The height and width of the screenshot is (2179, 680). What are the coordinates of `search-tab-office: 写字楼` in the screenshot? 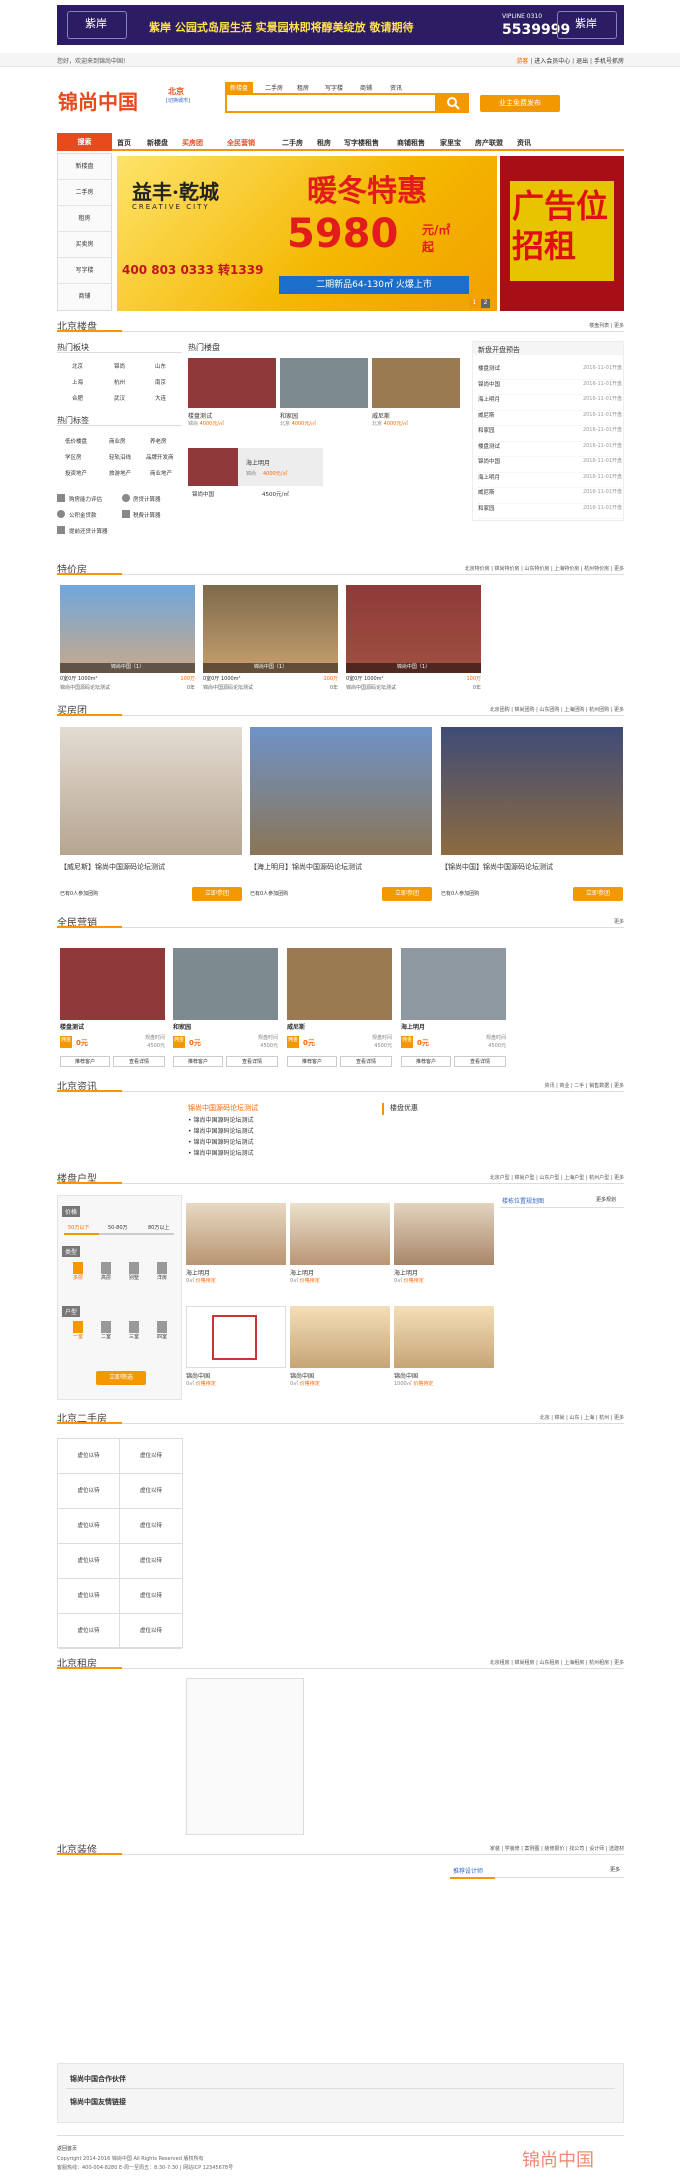 It's located at (334, 87).